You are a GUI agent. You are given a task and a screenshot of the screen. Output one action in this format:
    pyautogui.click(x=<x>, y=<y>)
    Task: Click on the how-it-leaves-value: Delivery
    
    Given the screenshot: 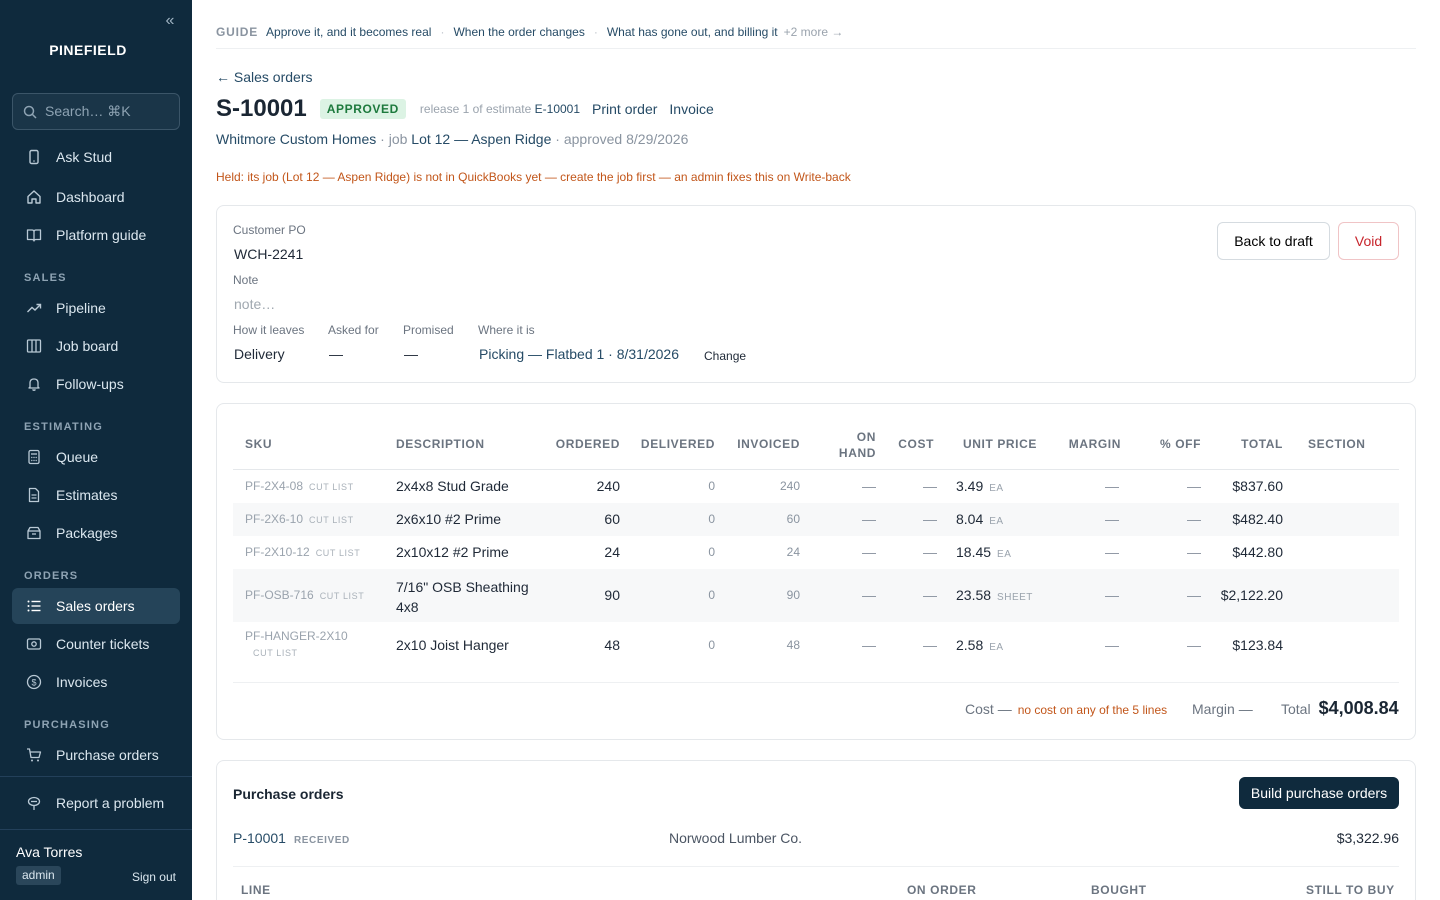 What is the action you would take?
    pyautogui.click(x=259, y=354)
    